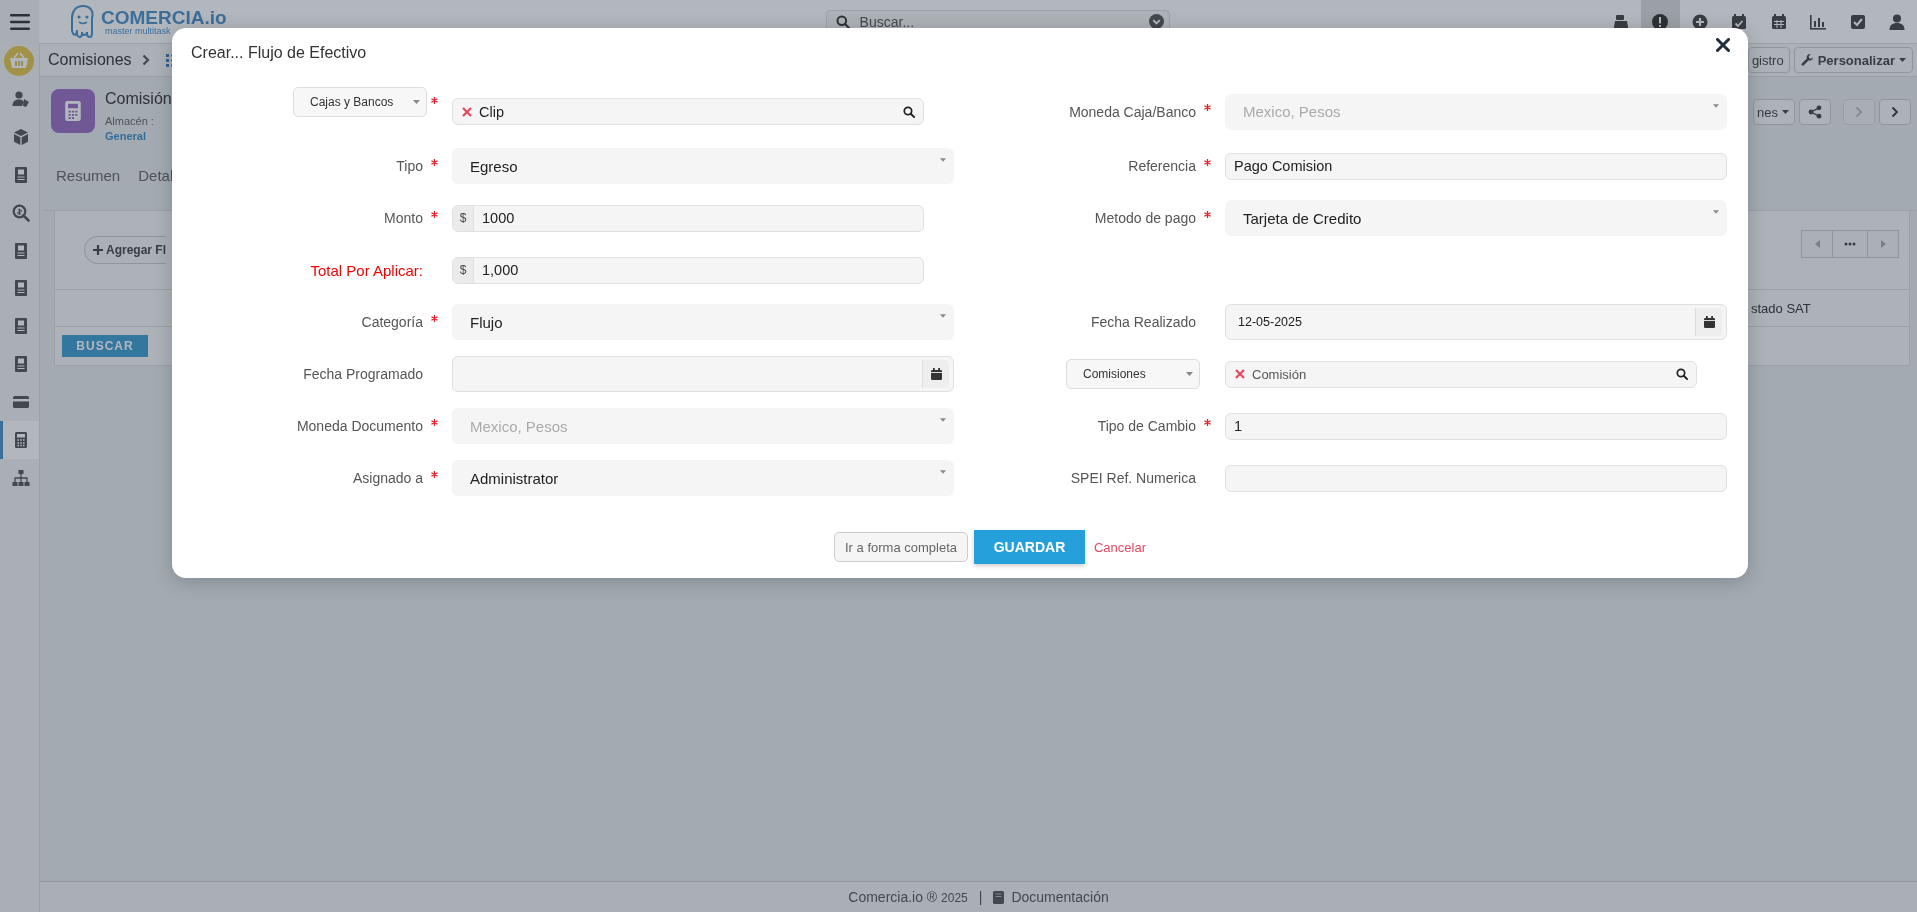  I want to click on more-icon, so click(1850, 244).